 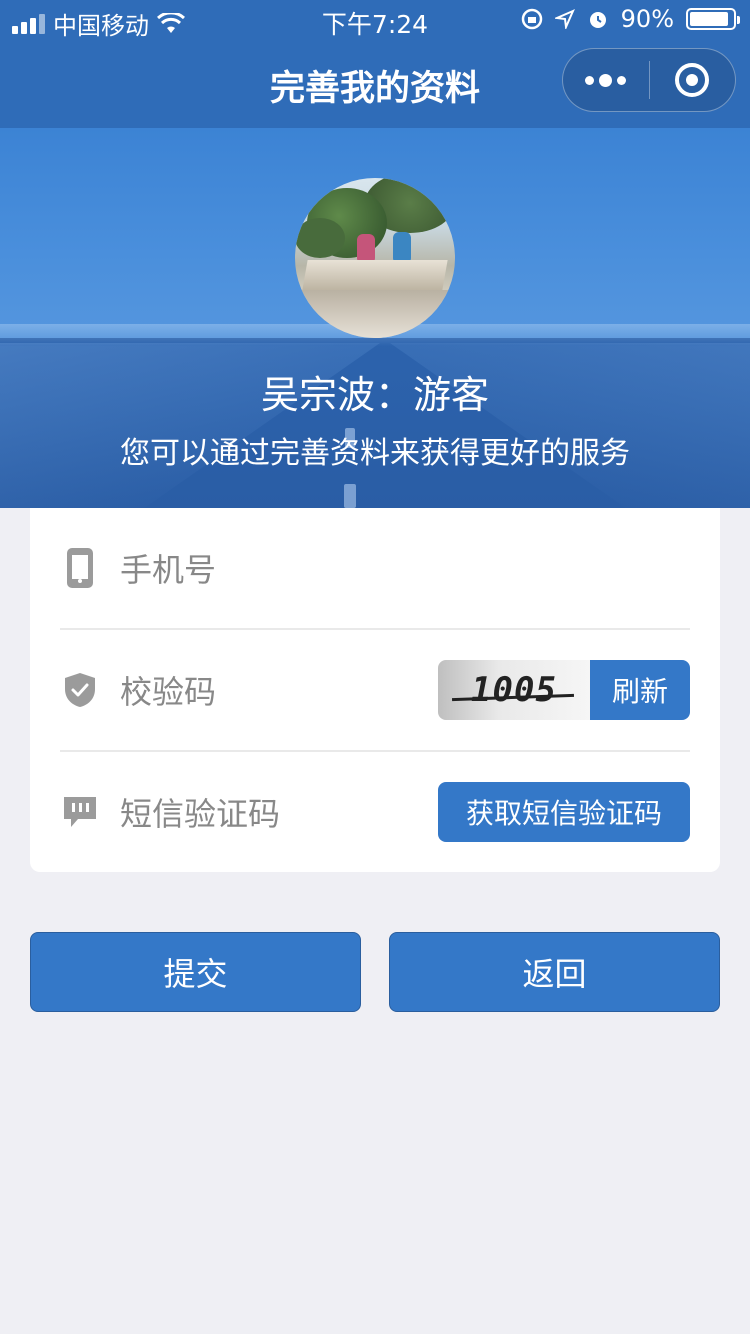 I want to click on lane-mark, so click(x=350, y=496).